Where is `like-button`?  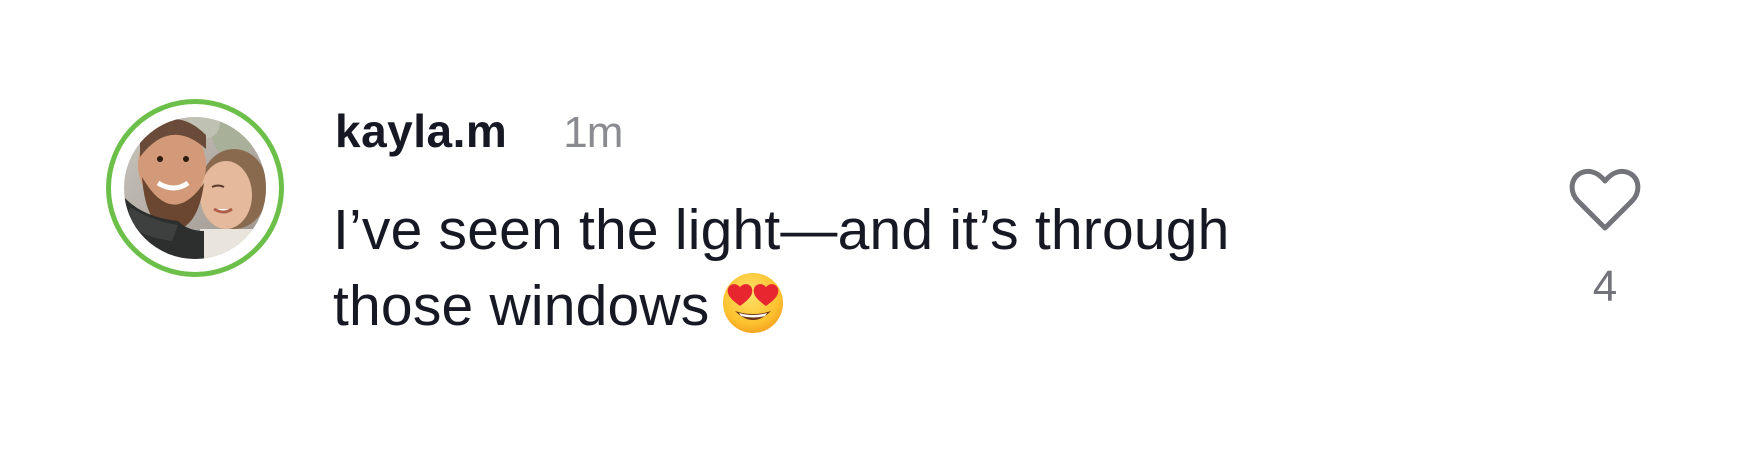
like-button is located at coordinates (1605, 201).